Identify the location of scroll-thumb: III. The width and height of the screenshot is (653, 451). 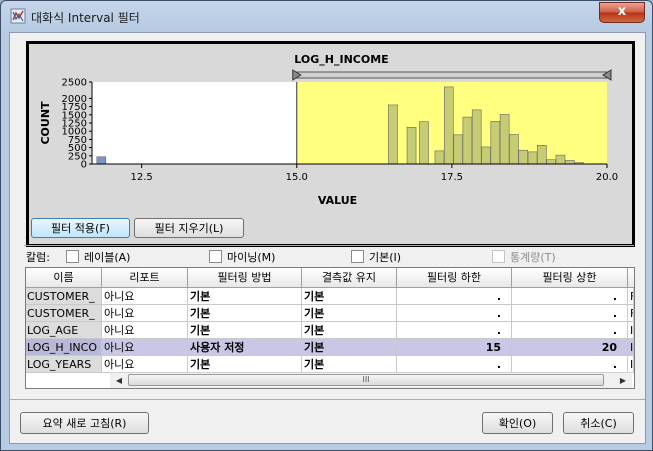
(366, 380).